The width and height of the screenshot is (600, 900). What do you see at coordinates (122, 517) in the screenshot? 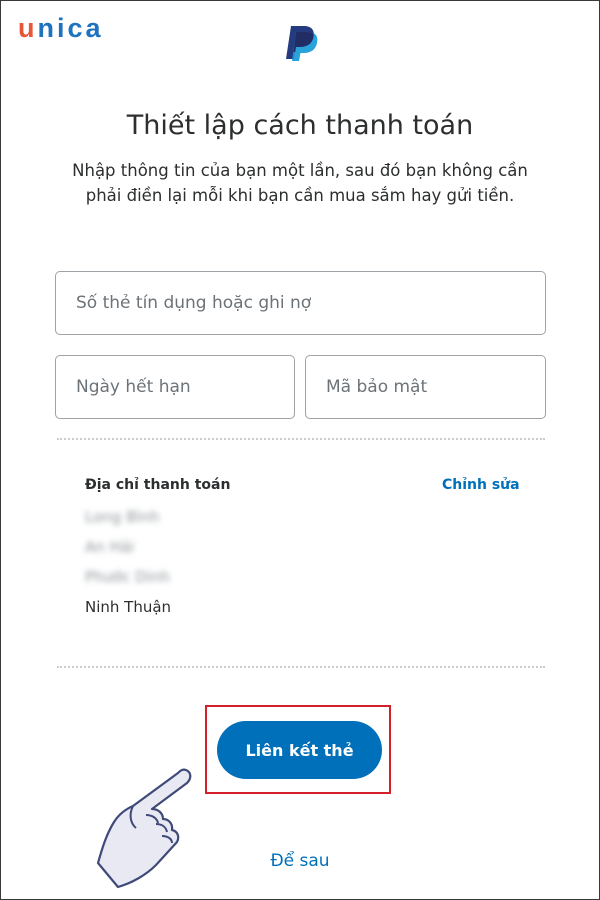
I see `address-line-1: Long Bình` at bounding box center [122, 517].